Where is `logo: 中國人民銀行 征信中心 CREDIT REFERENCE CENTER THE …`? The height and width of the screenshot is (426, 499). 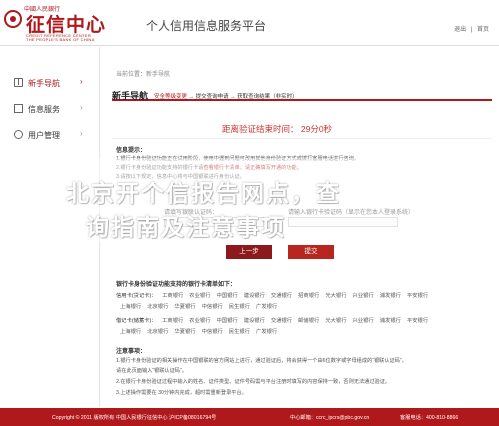 logo: 中國人民銀行 征信中心 CREDIT REFERENCE CENTER THE … is located at coordinates (62, 23).